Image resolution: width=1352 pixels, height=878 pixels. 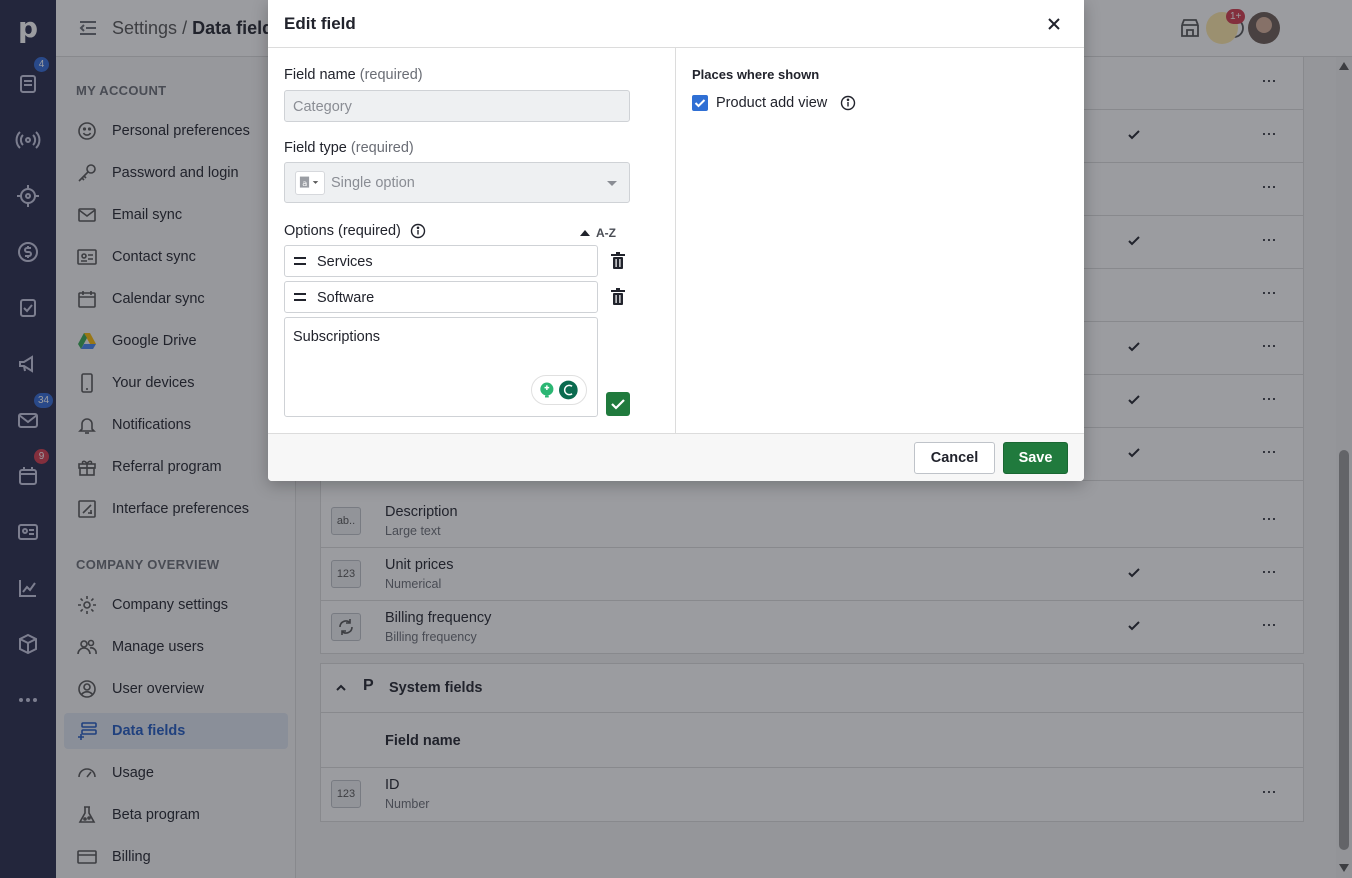 I want to click on field-name-label: Field name (required), so click(x=353, y=75).